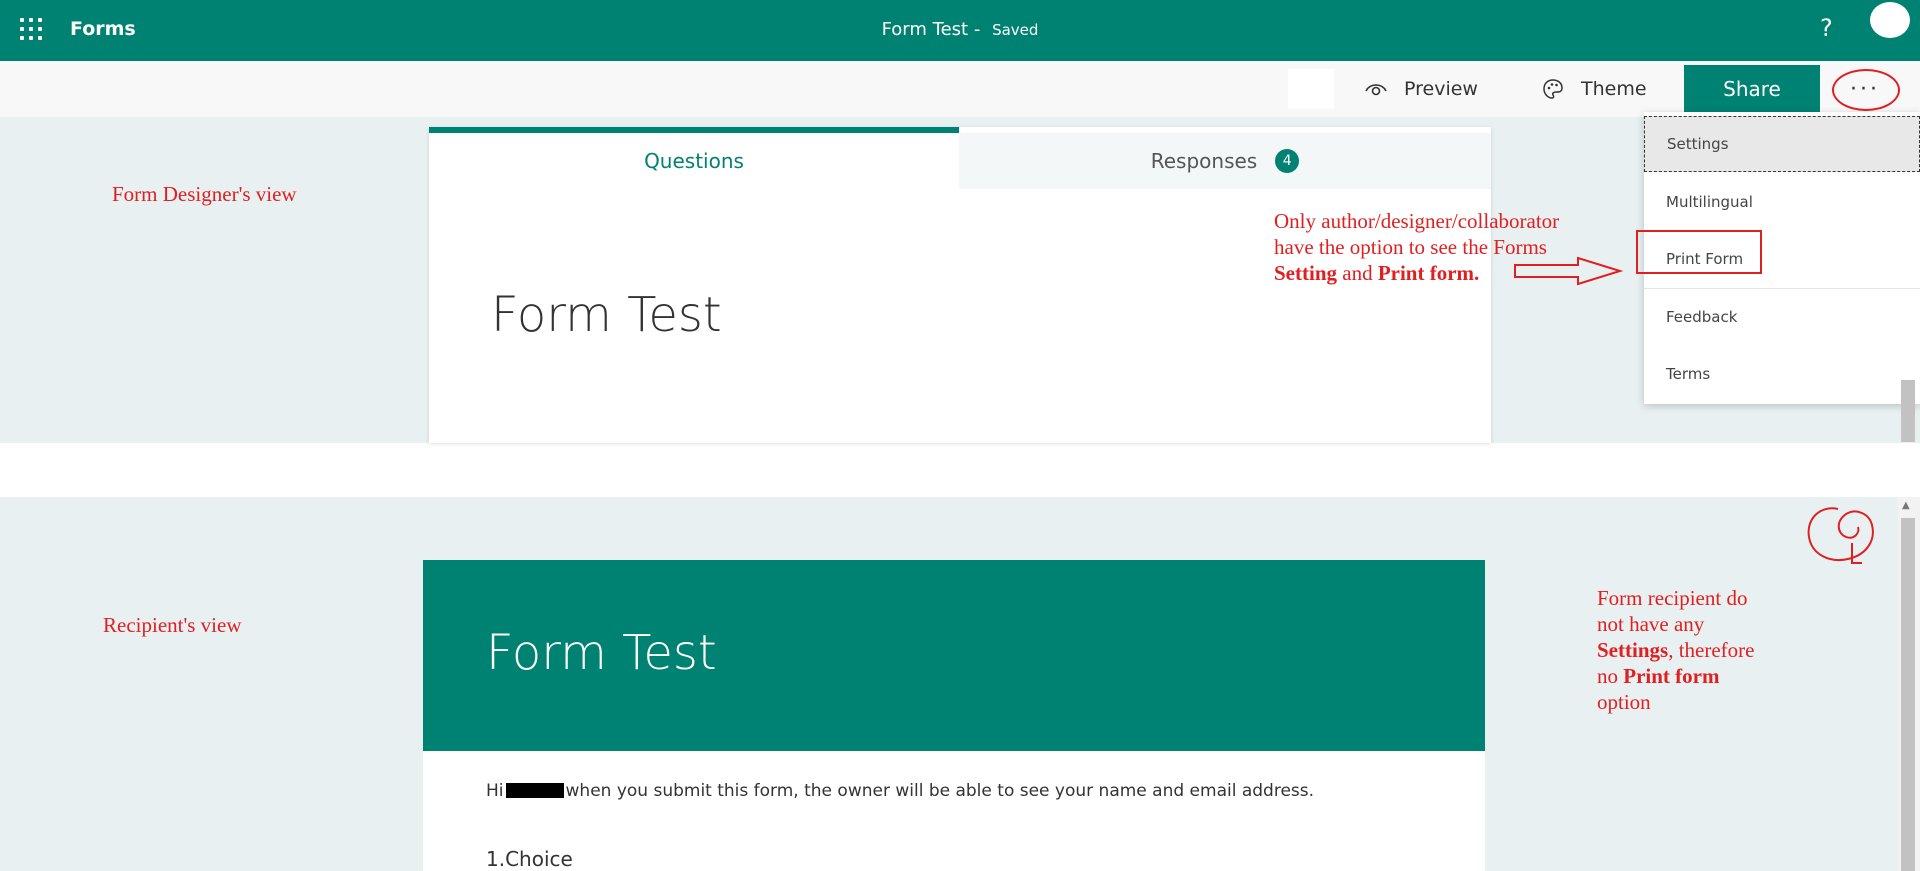 This screenshot has height=871, width=1920. What do you see at coordinates (1553, 89) in the screenshot?
I see `palette-icon` at bounding box center [1553, 89].